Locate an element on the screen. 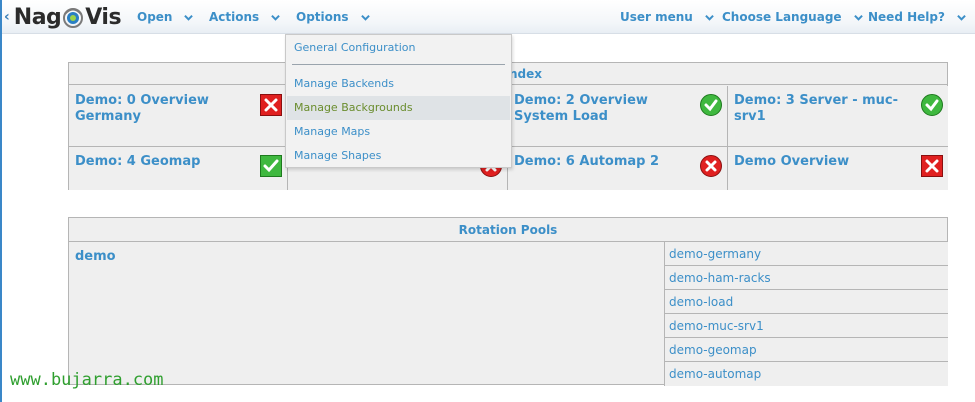 This screenshot has height=402, width=975. map-title: Demo Overview is located at coordinates (791, 162).